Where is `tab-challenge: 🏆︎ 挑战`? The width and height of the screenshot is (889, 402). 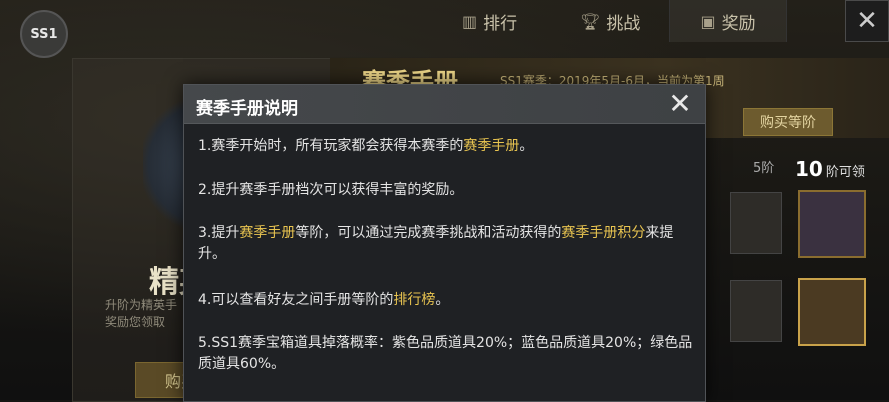
tab-challenge: 🏆︎ 挑战 is located at coordinates (625, 21).